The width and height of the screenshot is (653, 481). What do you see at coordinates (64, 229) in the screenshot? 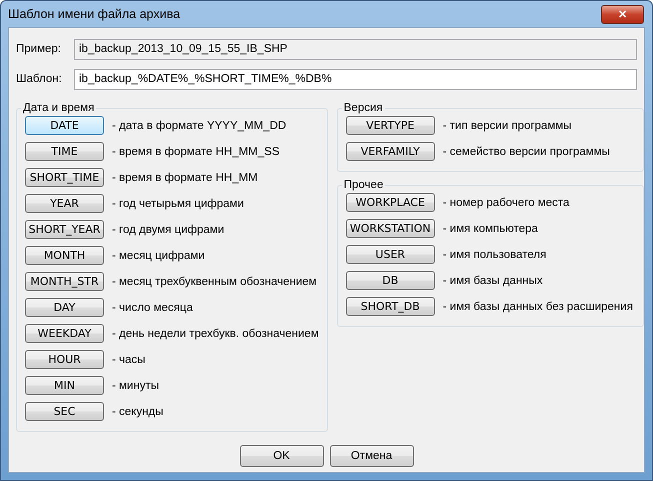
I see `token-button: SHORT_YEAR` at bounding box center [64, 229].